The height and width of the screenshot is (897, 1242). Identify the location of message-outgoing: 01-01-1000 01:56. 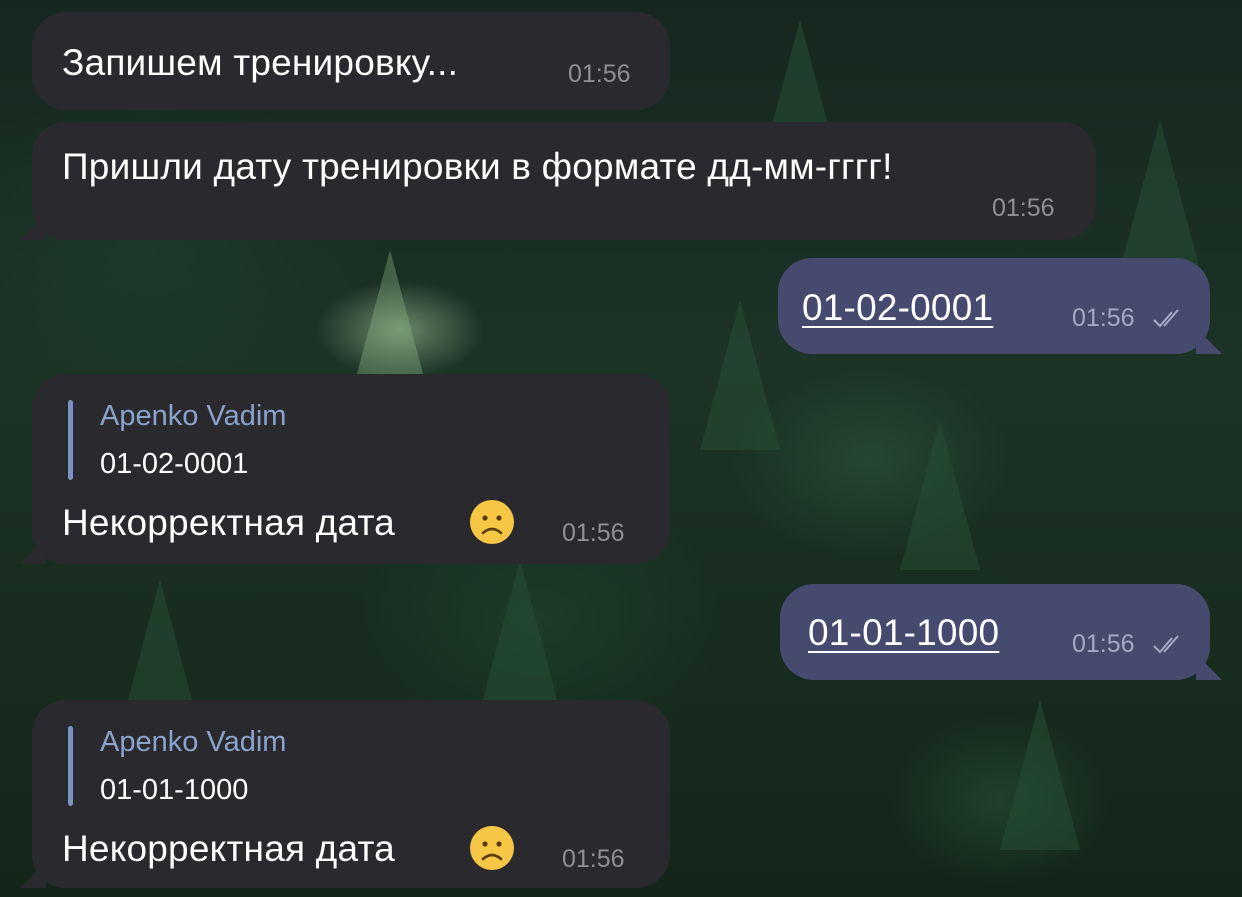
(1001, 632).